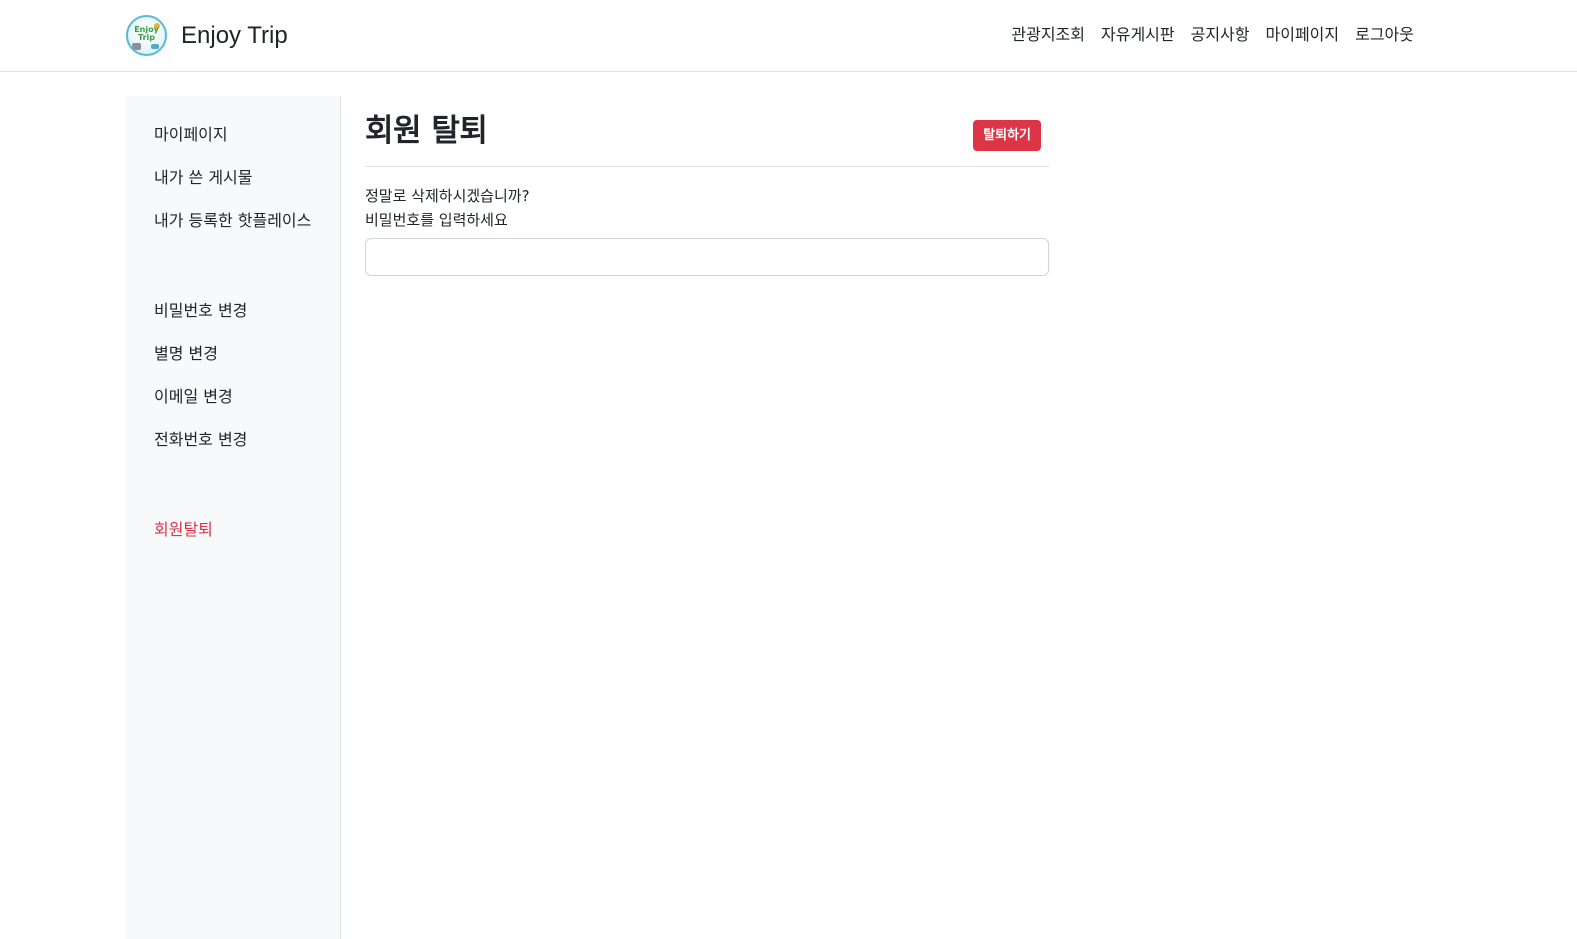 This screenshot has height=939, width=1577. Describe the element at coordinates (1384, 35) in the screenshot. I see `nav-logout: 로그아웃` at that location.